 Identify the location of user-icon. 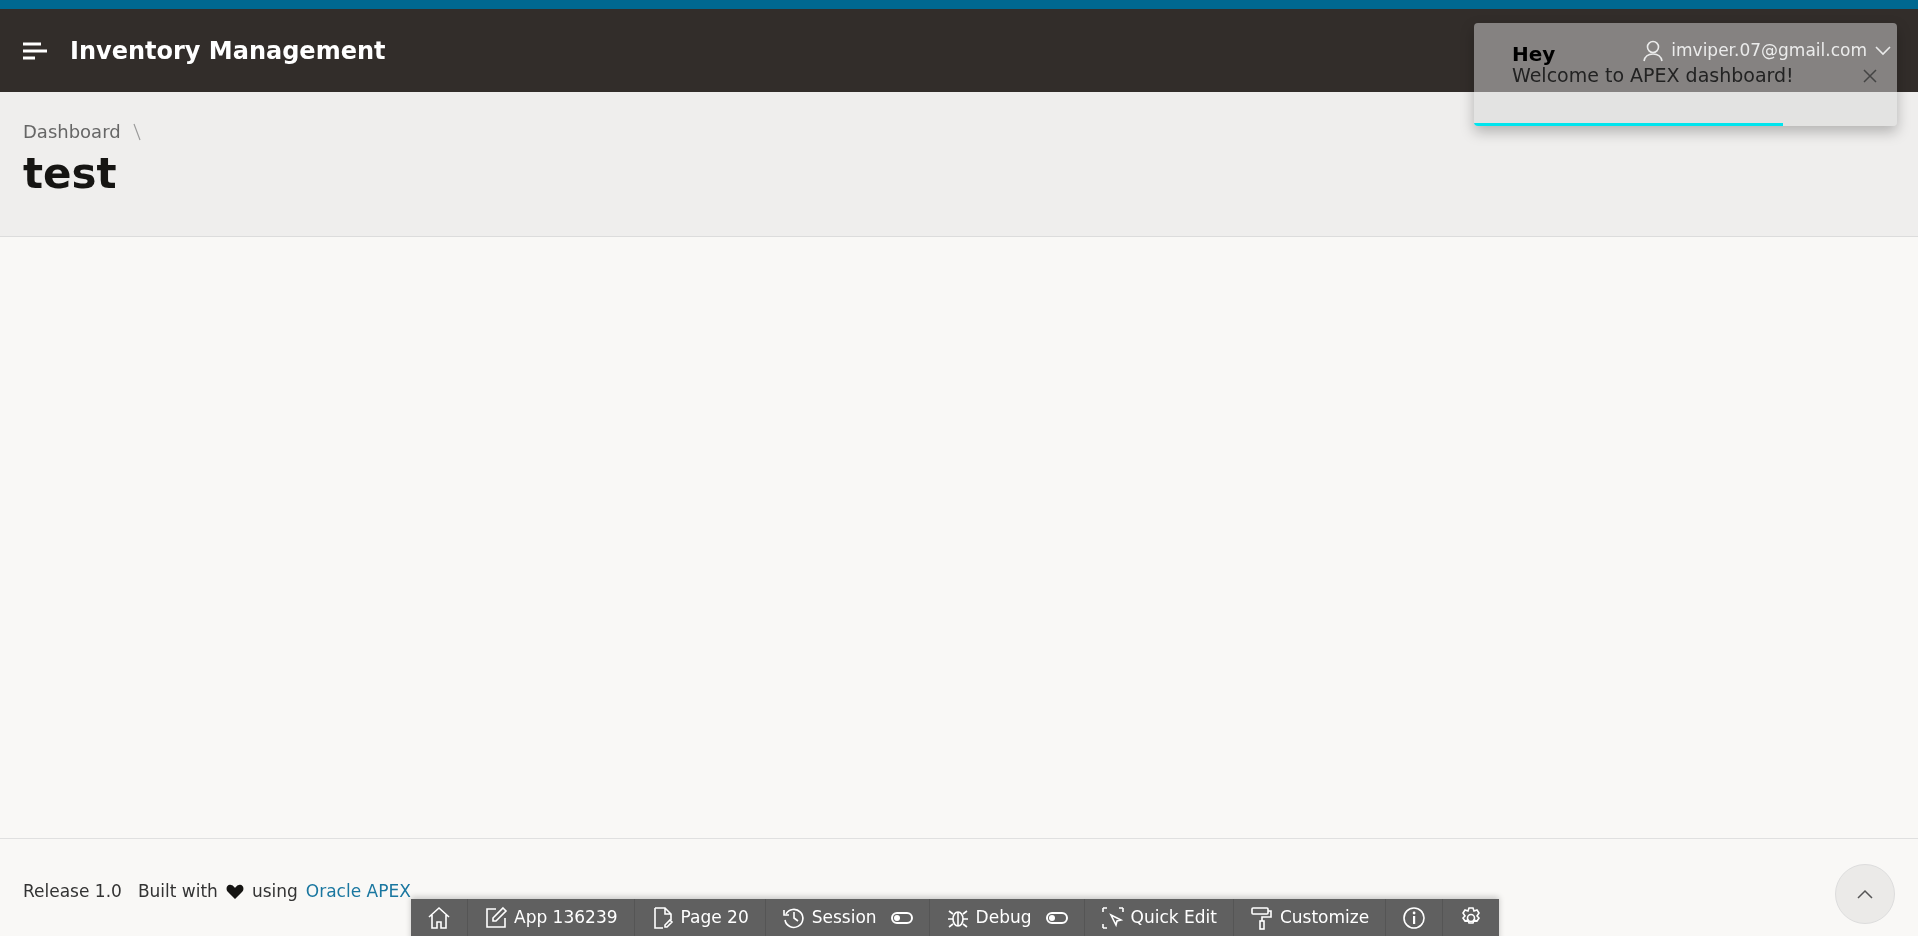
(1653, 50).